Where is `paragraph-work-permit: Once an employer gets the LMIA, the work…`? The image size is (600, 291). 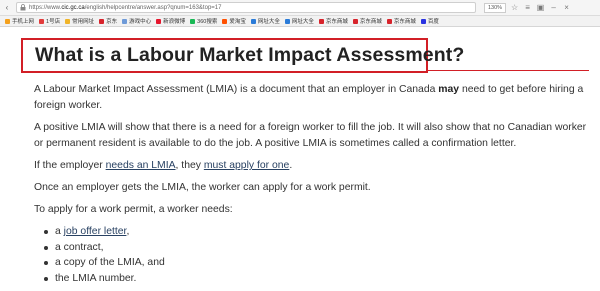
paragraph-work-permit: Once an employer gets the LMIA, the work… is located at coordinates (202, 187).